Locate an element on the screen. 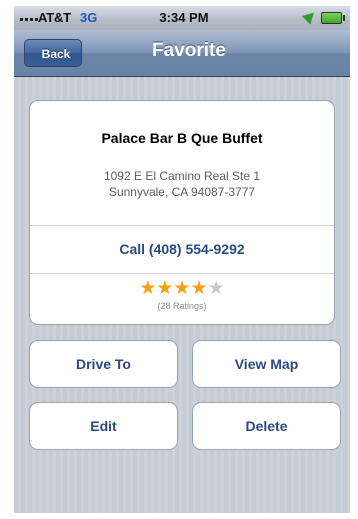 Image resolution: width=358 pixels, height=519 pixels. status-time: 3:34 PM is located at coordinates (184, 17).